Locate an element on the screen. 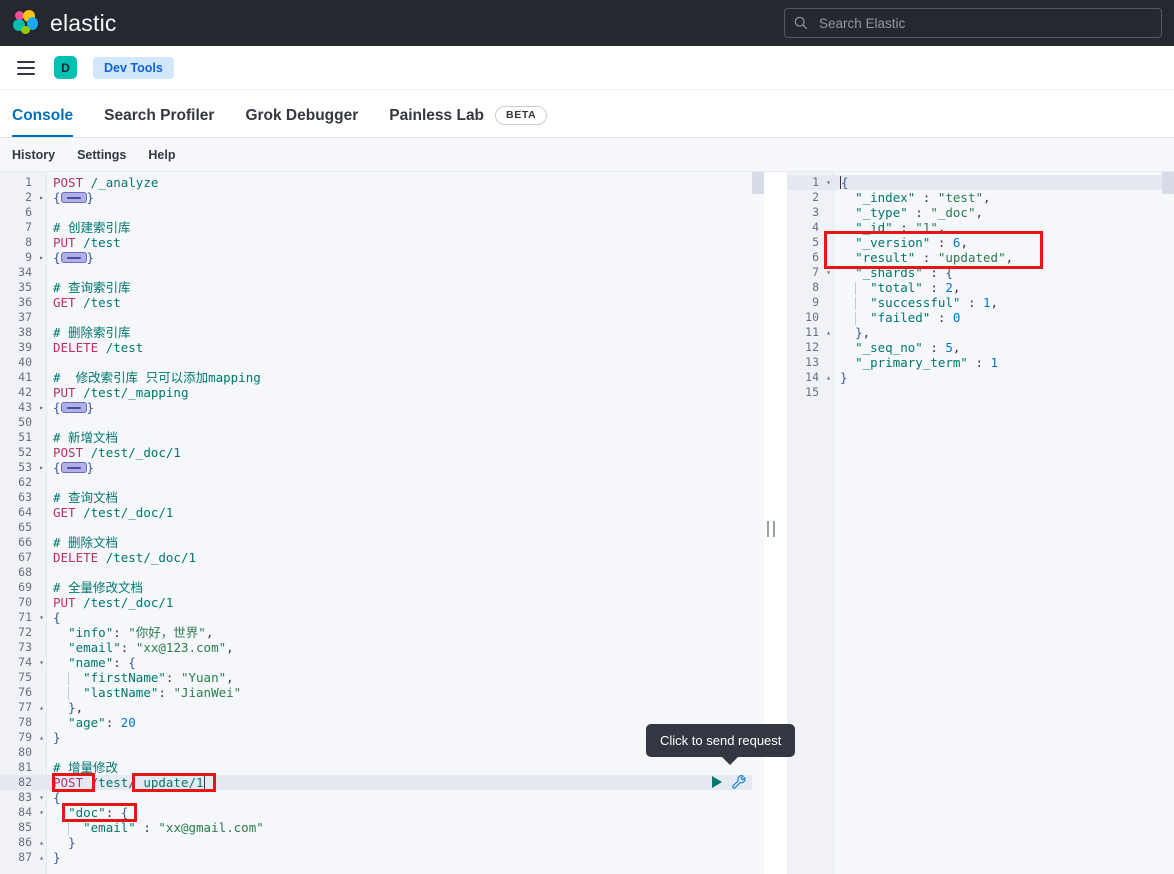 The height and width of the screenshot is (874, 1174). code-line: 73 "email": "xx@123.com", is located at coordinates (382, 647).